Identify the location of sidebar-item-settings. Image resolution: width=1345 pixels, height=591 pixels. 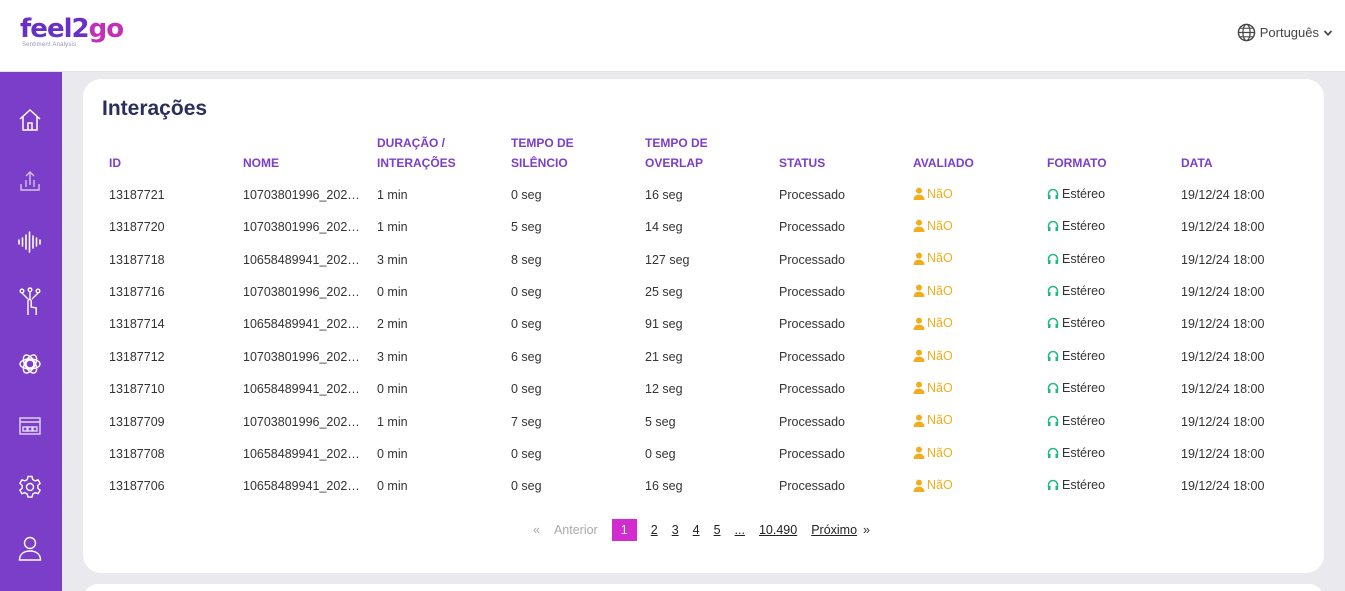
(30, 487).